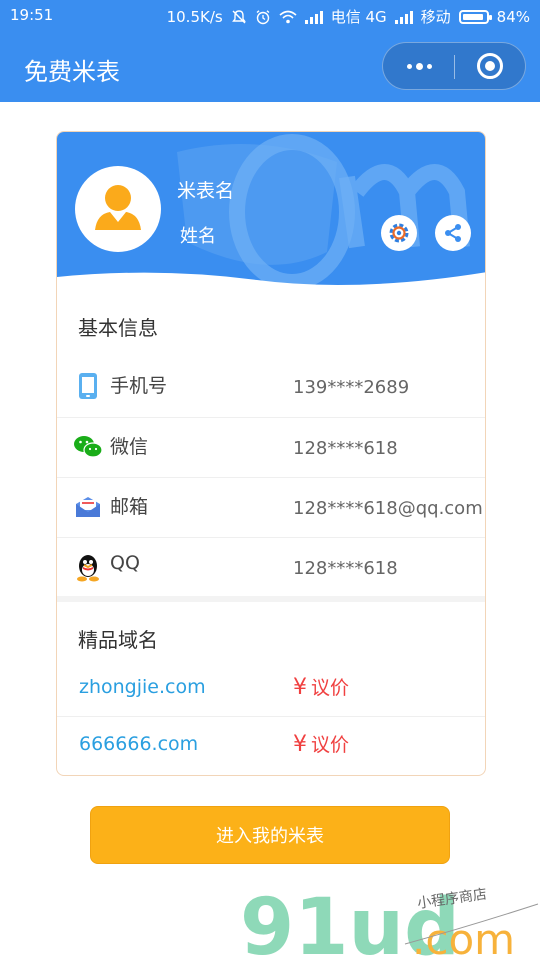 This screenshot has width=540, height=960. What do you see at coordinates (271, 716) in the screenshot?
I see `row-divider` at bounding box center [271, 716].